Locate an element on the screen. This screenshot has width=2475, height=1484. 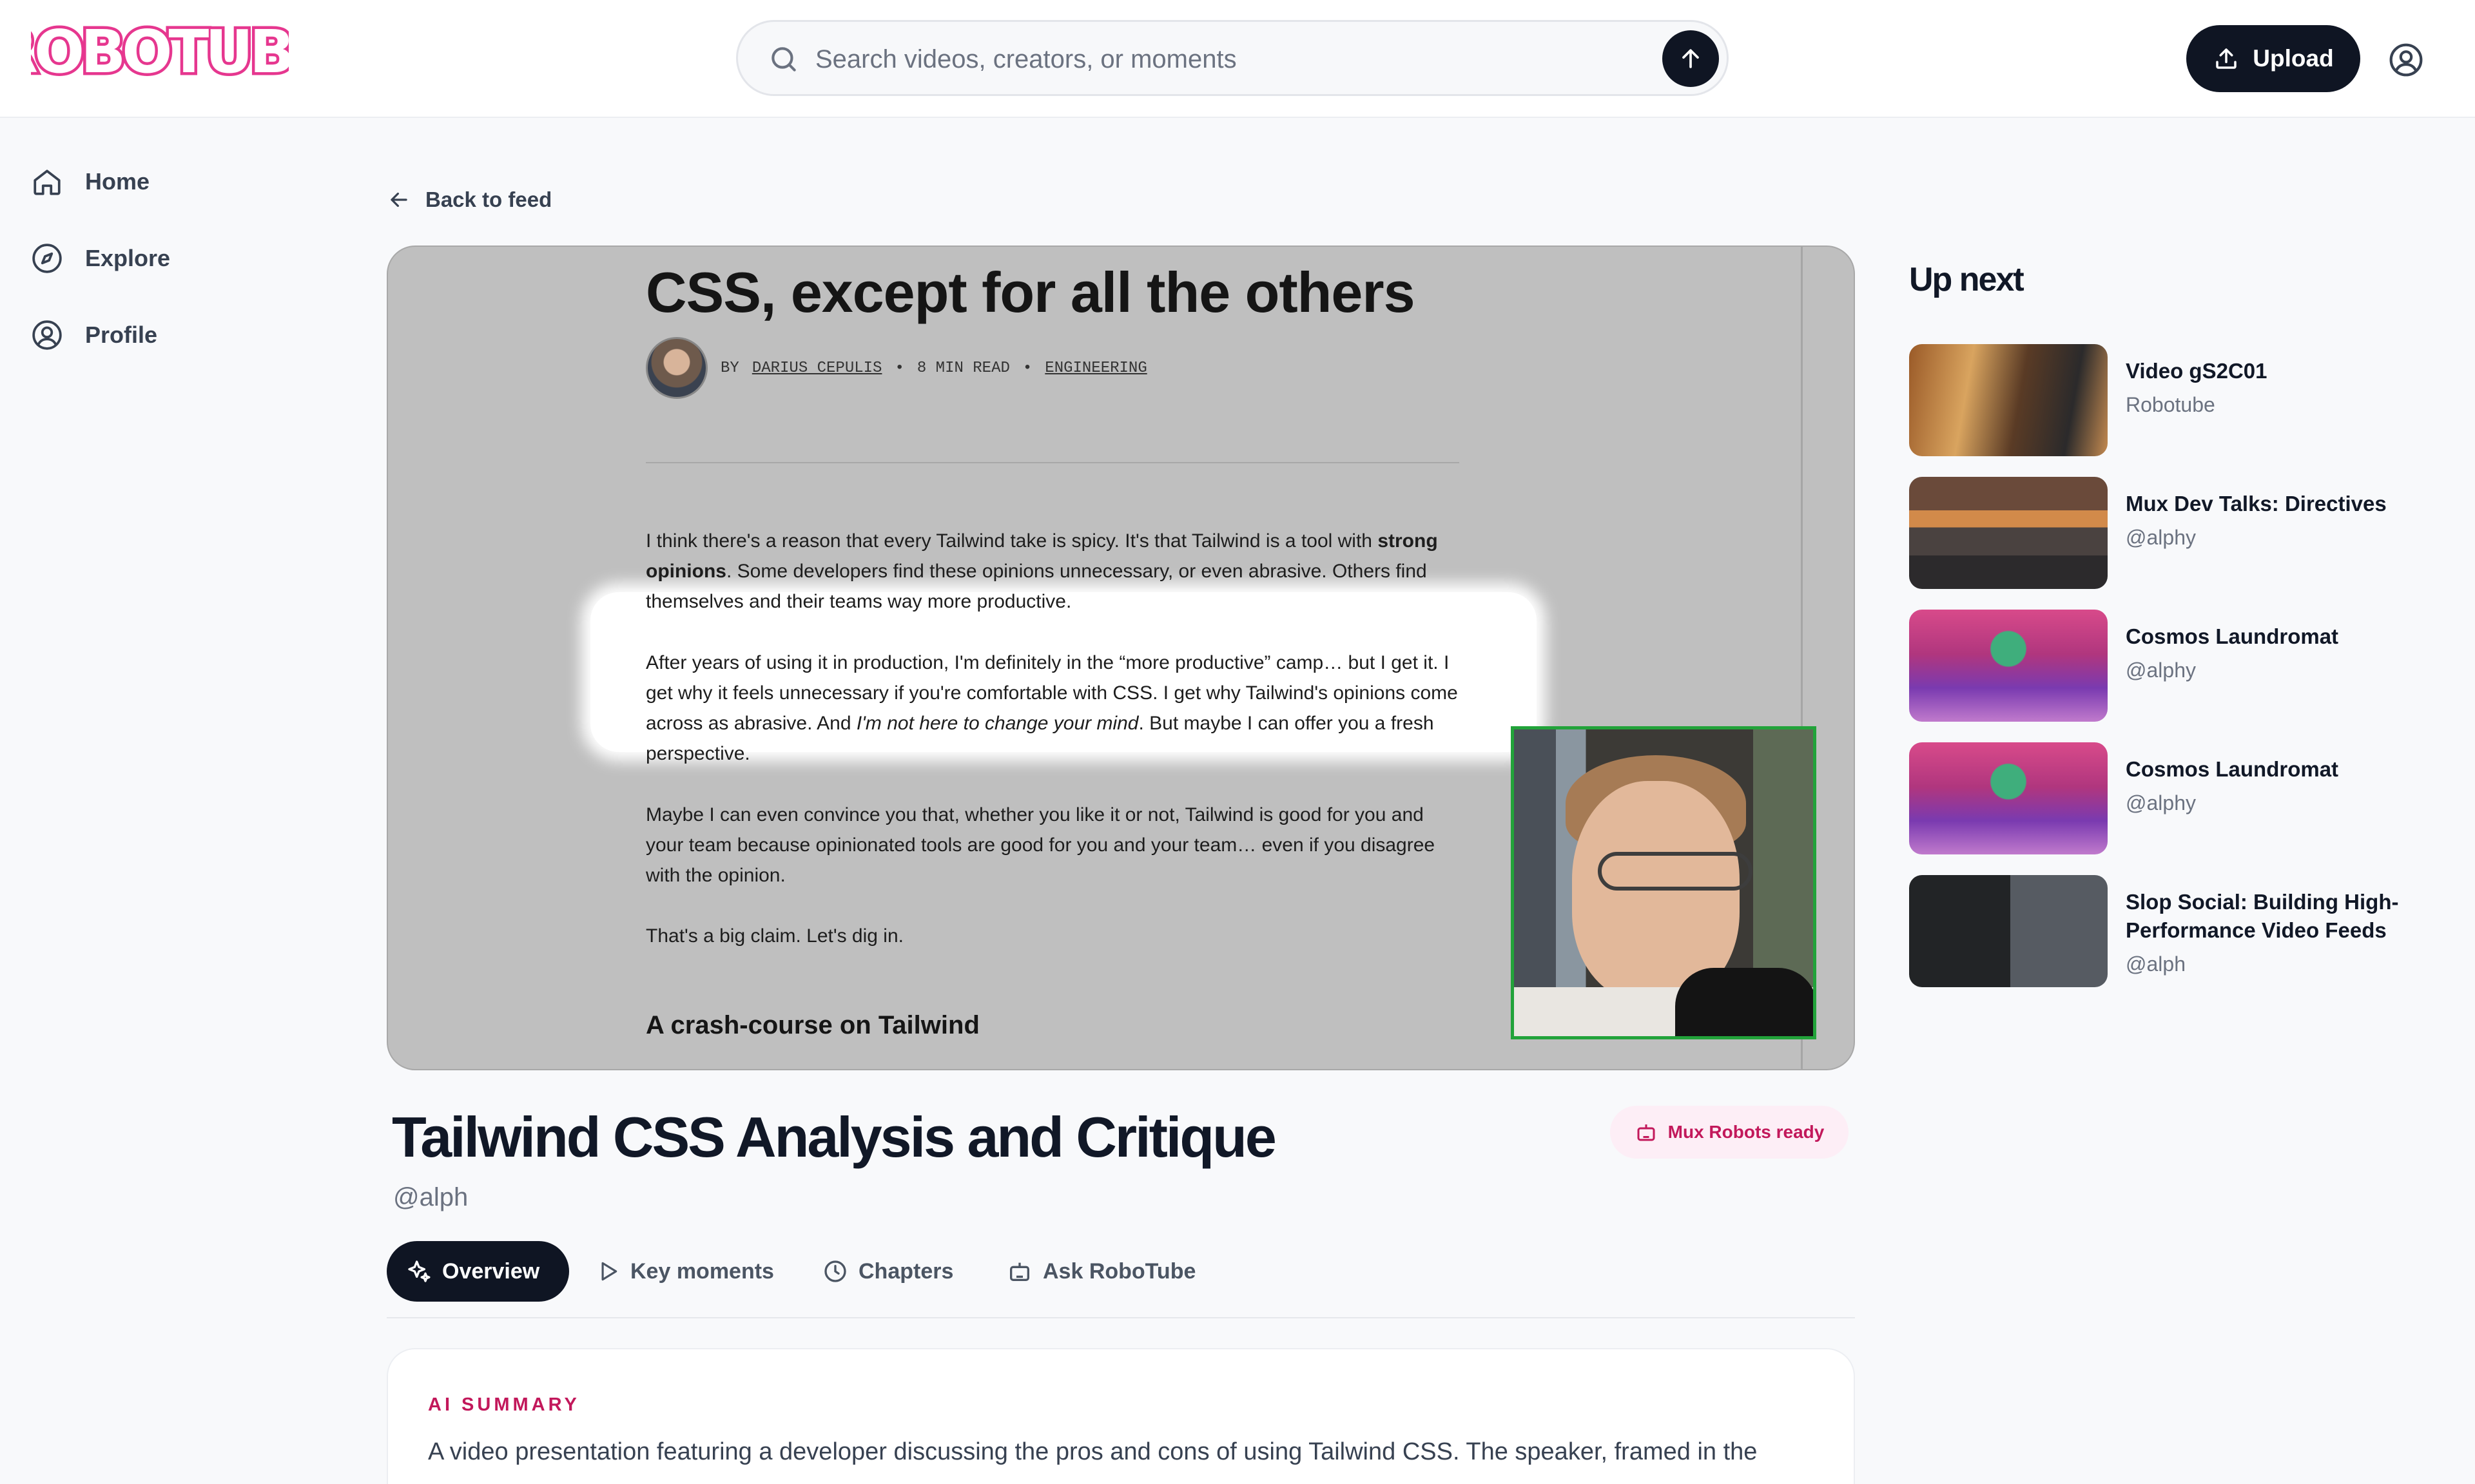
upload-icon is located at coordinates (2226, 58).